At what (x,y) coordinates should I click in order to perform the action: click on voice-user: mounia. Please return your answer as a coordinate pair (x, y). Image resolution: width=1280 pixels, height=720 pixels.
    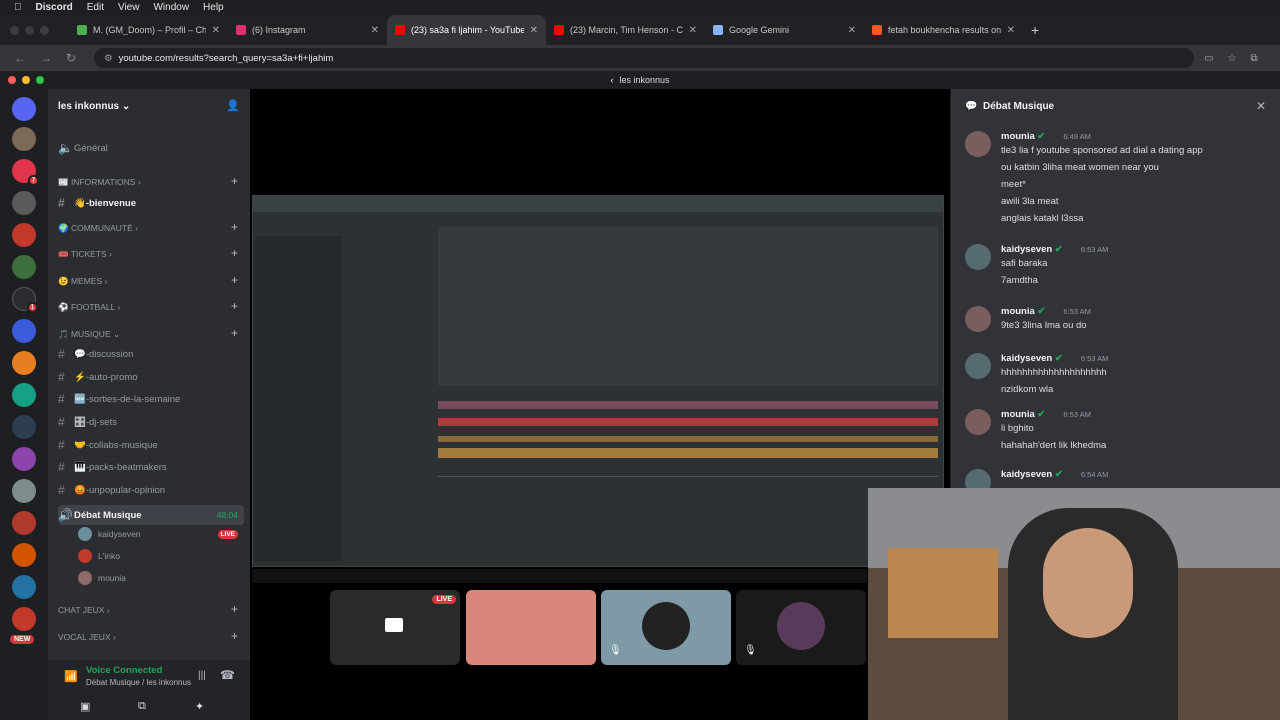
    Looking at the image, I should click on (158, 578).